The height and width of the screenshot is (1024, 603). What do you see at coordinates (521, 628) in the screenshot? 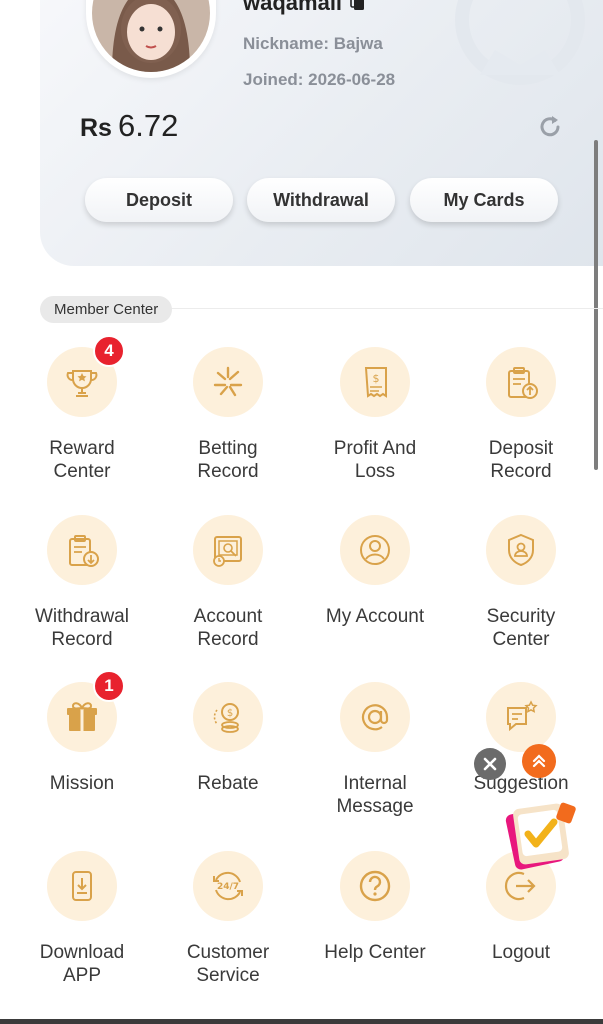
I see `menu-item-label: Security Center` at bounding box center [521, 628].